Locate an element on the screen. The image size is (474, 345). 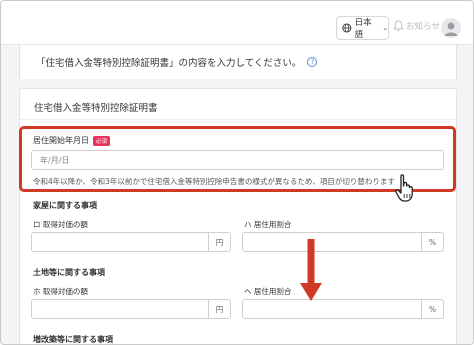
land-price-unit: 円 is located at coordinates (219, 309).